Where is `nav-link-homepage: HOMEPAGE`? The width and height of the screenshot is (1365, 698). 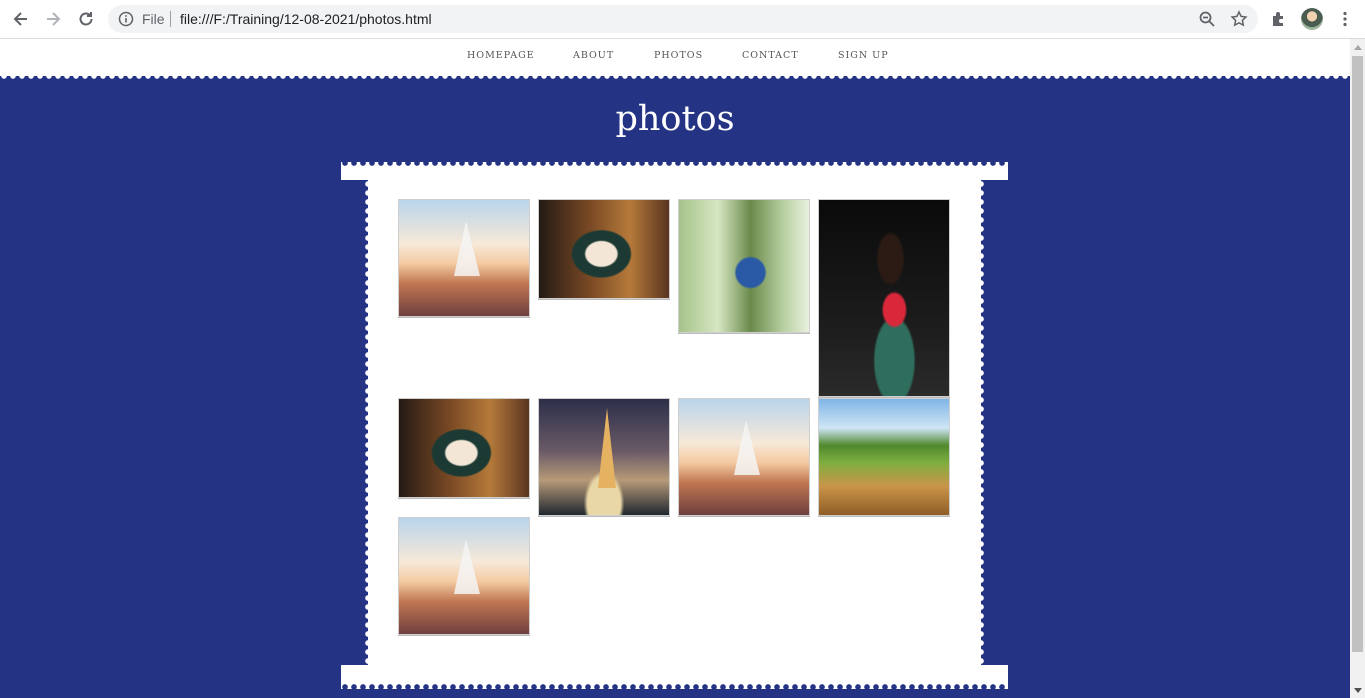
nav-link-homepage: HOMEPAGE is located at coordinates (501, 55).